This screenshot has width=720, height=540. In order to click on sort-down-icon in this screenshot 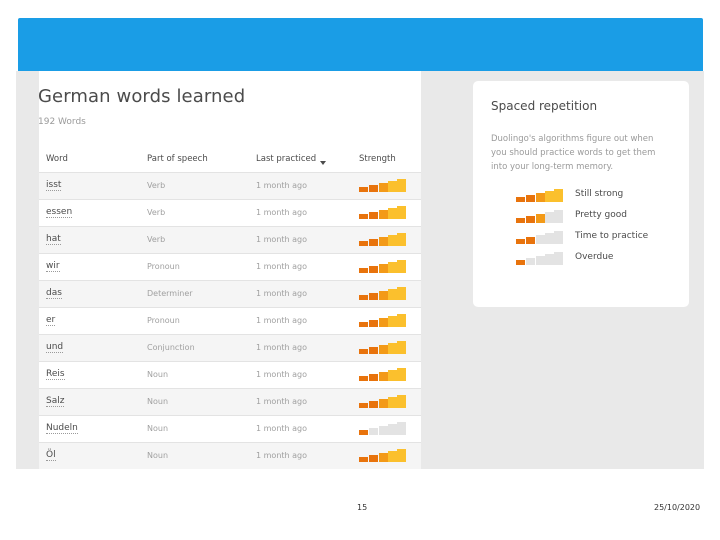, I will do `click(323, 163)`.